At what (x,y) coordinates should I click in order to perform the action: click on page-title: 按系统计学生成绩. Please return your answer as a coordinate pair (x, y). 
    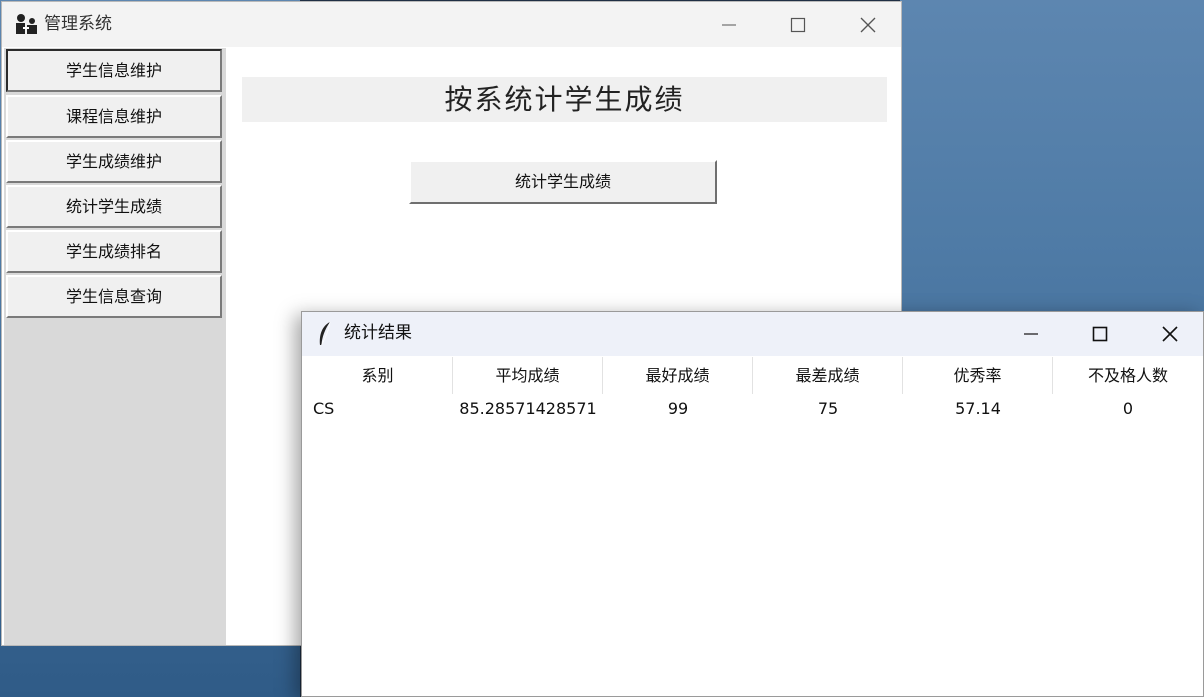
    Looking at the image, I should click on (564, 99).